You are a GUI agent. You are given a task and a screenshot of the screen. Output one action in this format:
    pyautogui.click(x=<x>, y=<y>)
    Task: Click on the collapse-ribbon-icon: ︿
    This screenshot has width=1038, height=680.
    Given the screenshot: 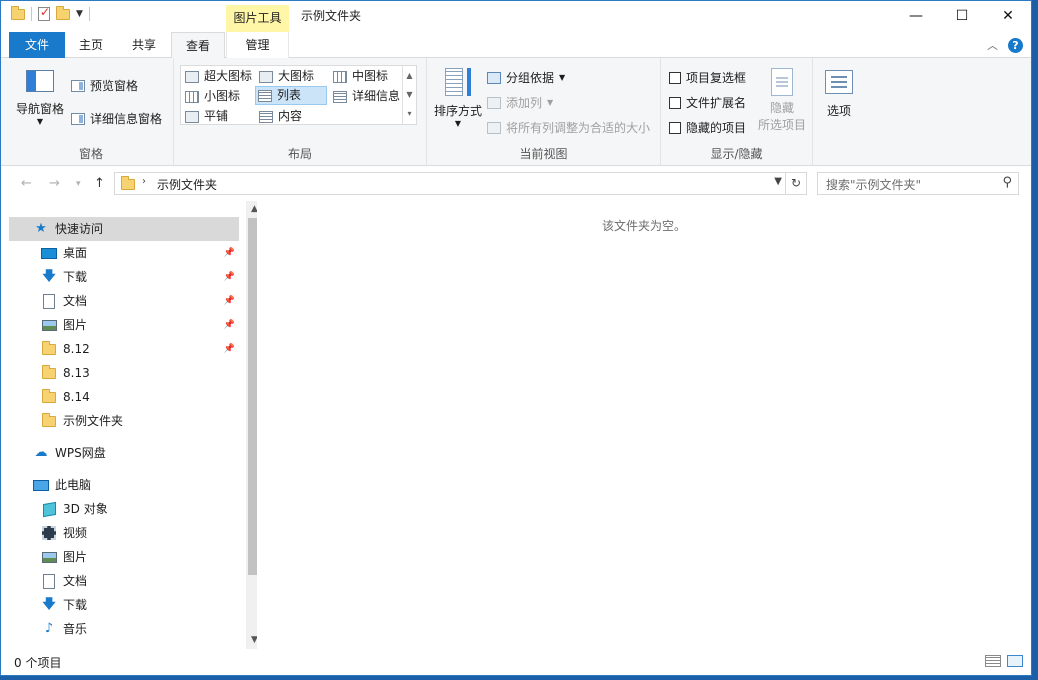 What is the action you would take?
    pyautogui.click(x=992, y=45)
    